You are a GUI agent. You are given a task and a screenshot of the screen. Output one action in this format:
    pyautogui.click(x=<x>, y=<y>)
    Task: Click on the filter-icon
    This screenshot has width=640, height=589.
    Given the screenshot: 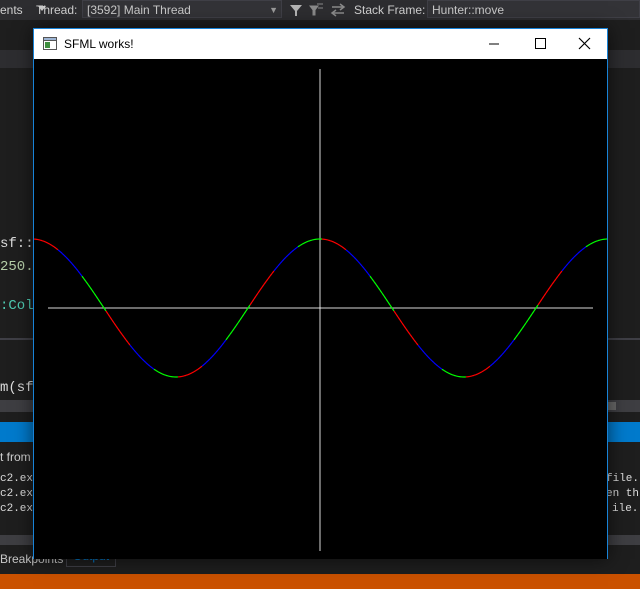 What is the action you would take?
    pyautogui.click(x=296, y=10)
    